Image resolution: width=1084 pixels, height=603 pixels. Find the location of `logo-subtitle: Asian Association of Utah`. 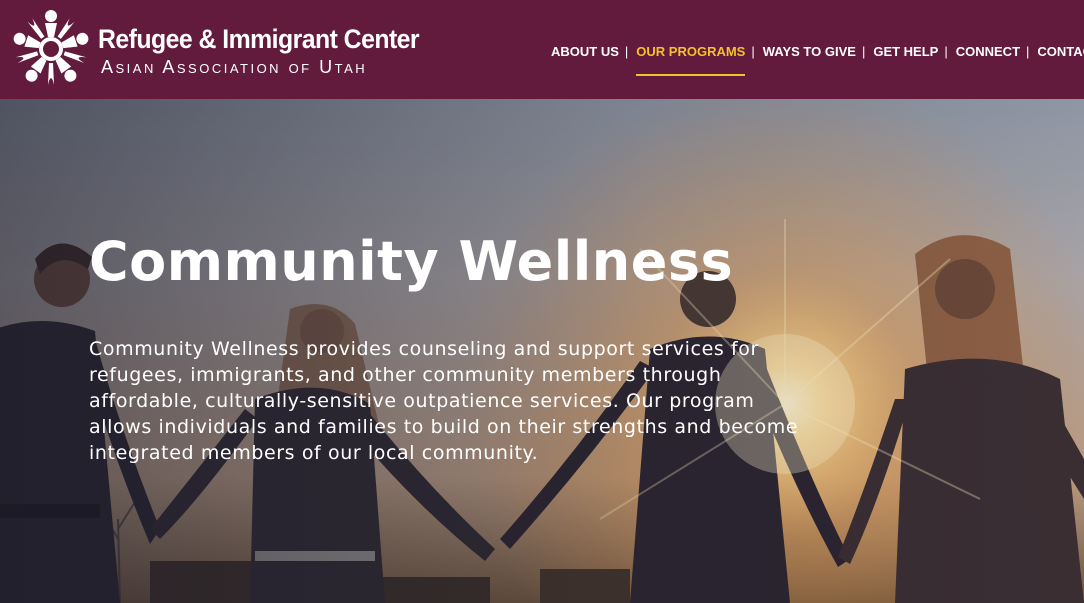

logo-subtitle: Asian Association of Utah is located at coordinates (234, 67).